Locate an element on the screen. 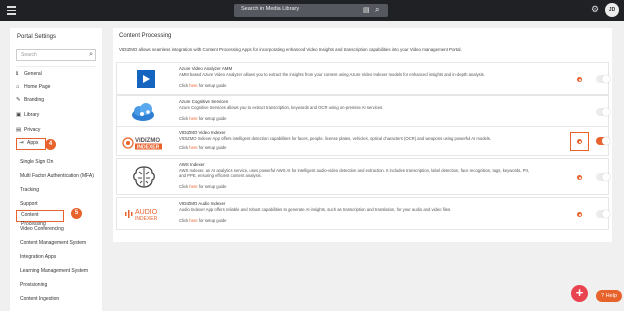  help-icon: ? is located at coordinates (603, 296).